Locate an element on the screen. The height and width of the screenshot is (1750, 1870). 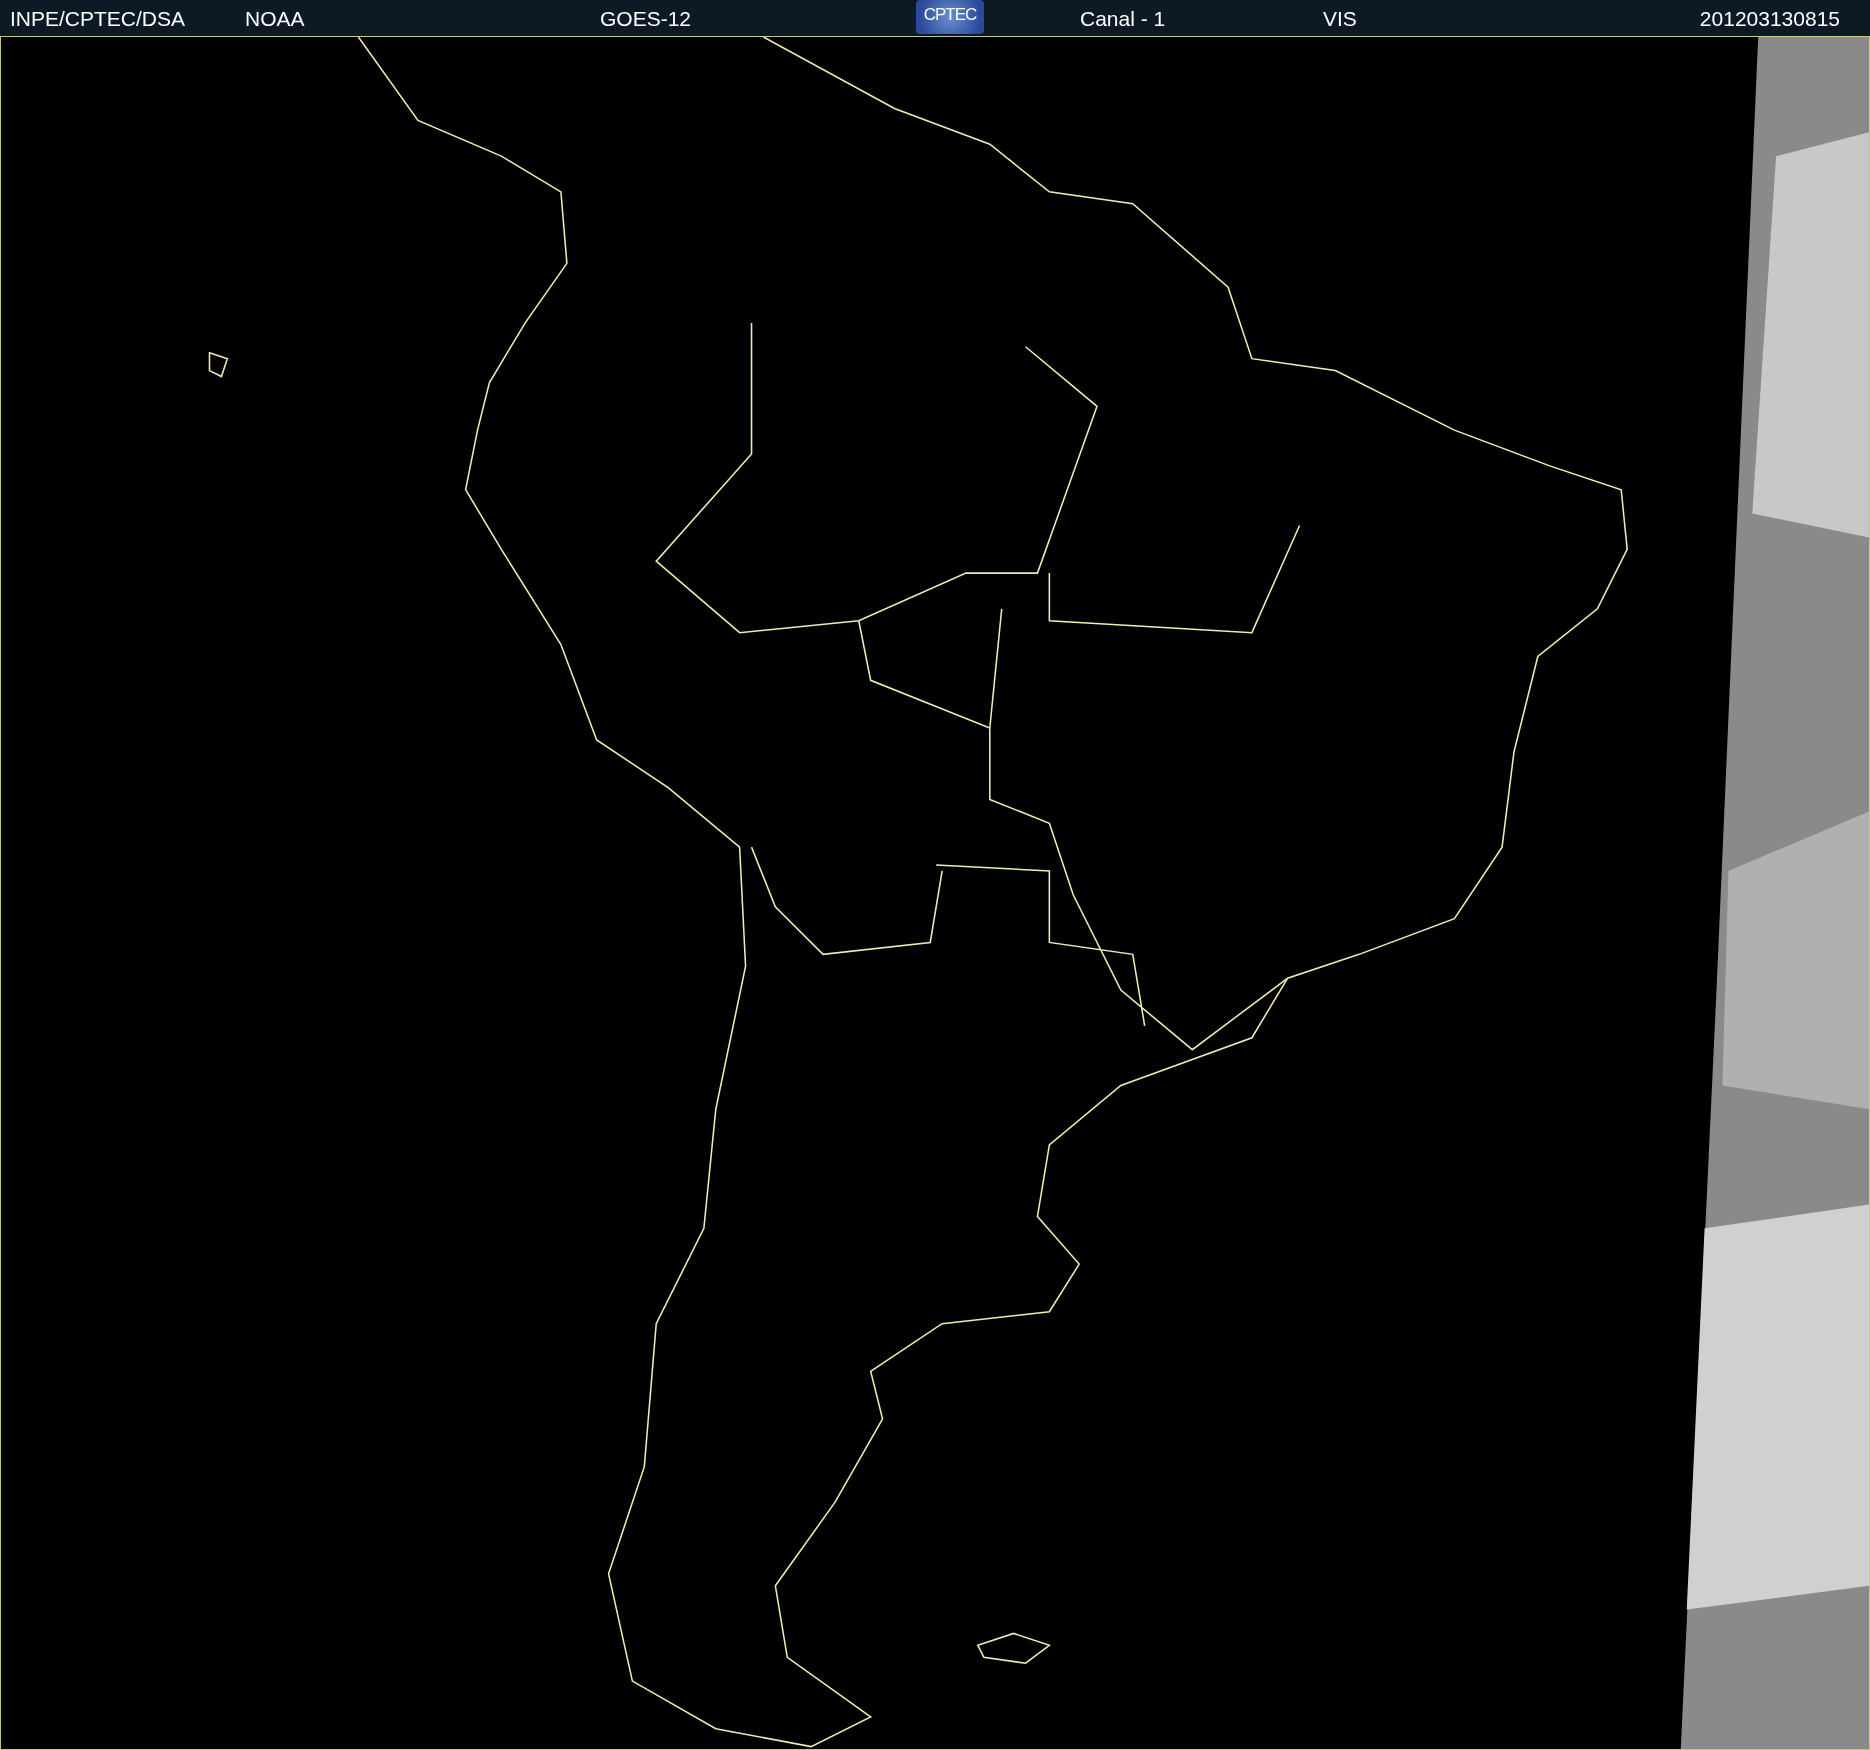
header-text: GOES-12 is located at coordinates (646, 19).